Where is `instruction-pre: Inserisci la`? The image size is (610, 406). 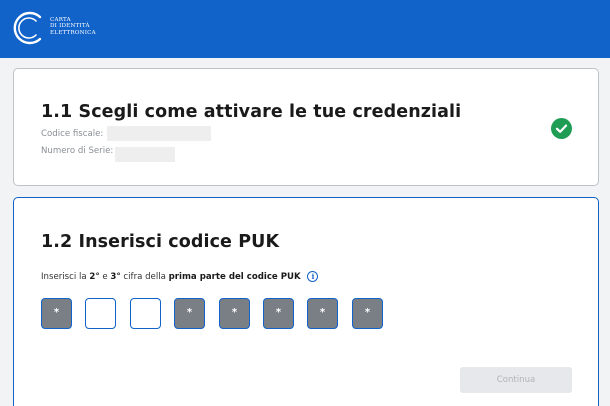 instruction-pre: Inserisci la is located at coordinates (65, 277).